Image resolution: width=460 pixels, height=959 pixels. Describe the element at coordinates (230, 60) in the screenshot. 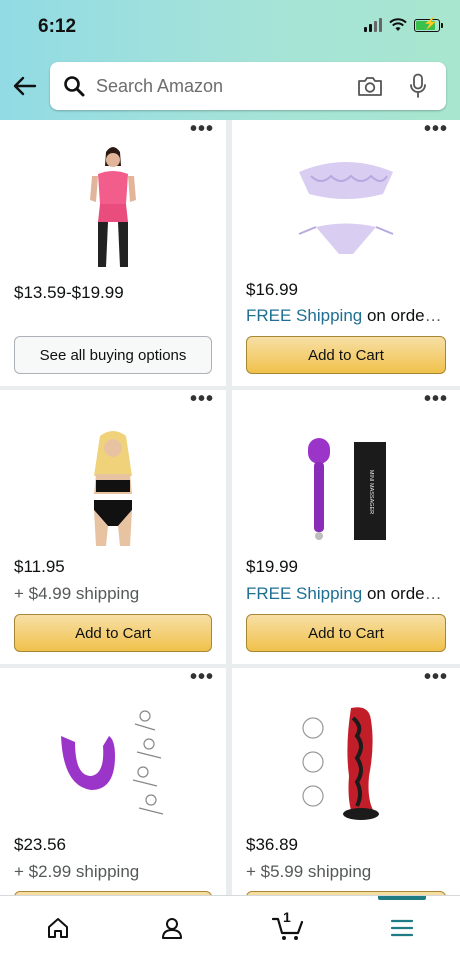

I see `top-bar: 6:12 ⚡` at that location.